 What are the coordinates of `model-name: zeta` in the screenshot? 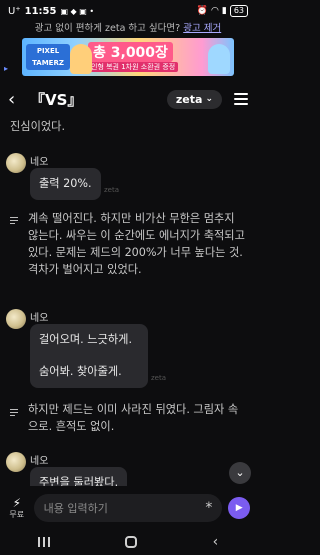 It's located at (189, 99).